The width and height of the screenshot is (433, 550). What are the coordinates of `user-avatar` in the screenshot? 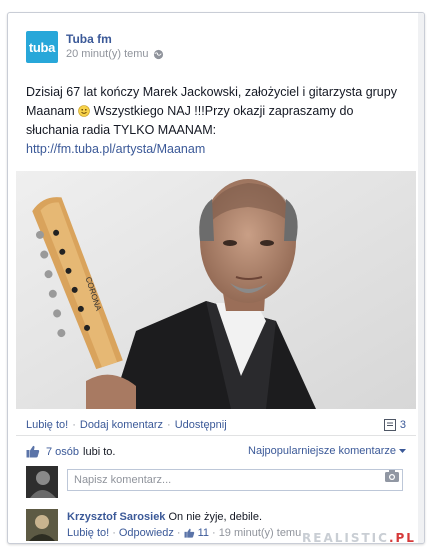 It's located at (42, 482).